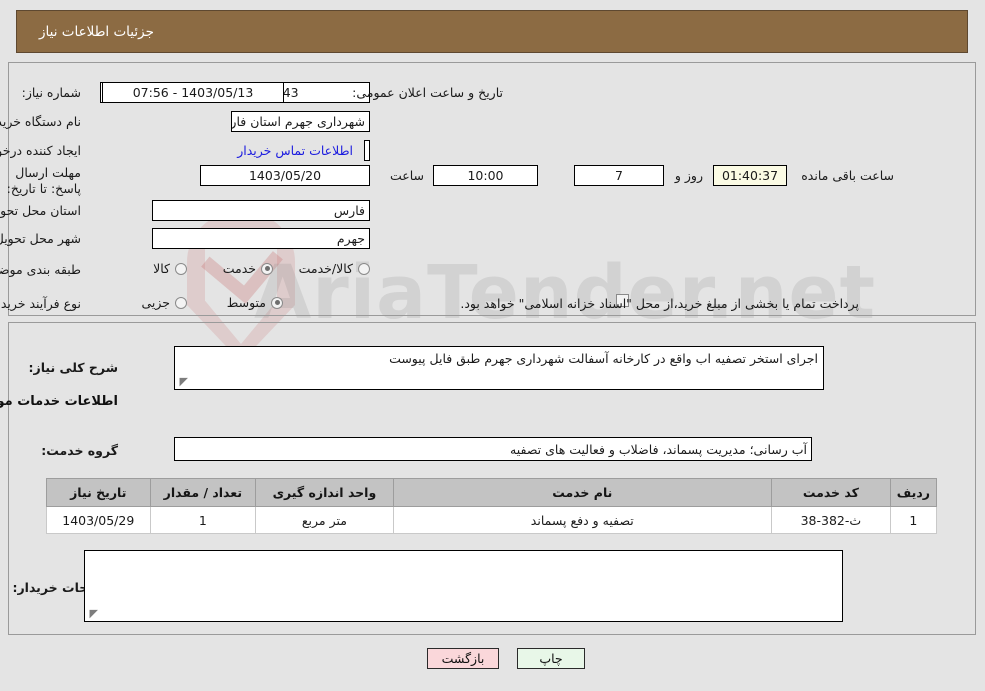 The height and width of the screenshot is (691, 985). What do you see at coordinates (486, 175) in the screenshot?
I see `deadline-hour-value: 10:00` at bounding box center [486, 175].